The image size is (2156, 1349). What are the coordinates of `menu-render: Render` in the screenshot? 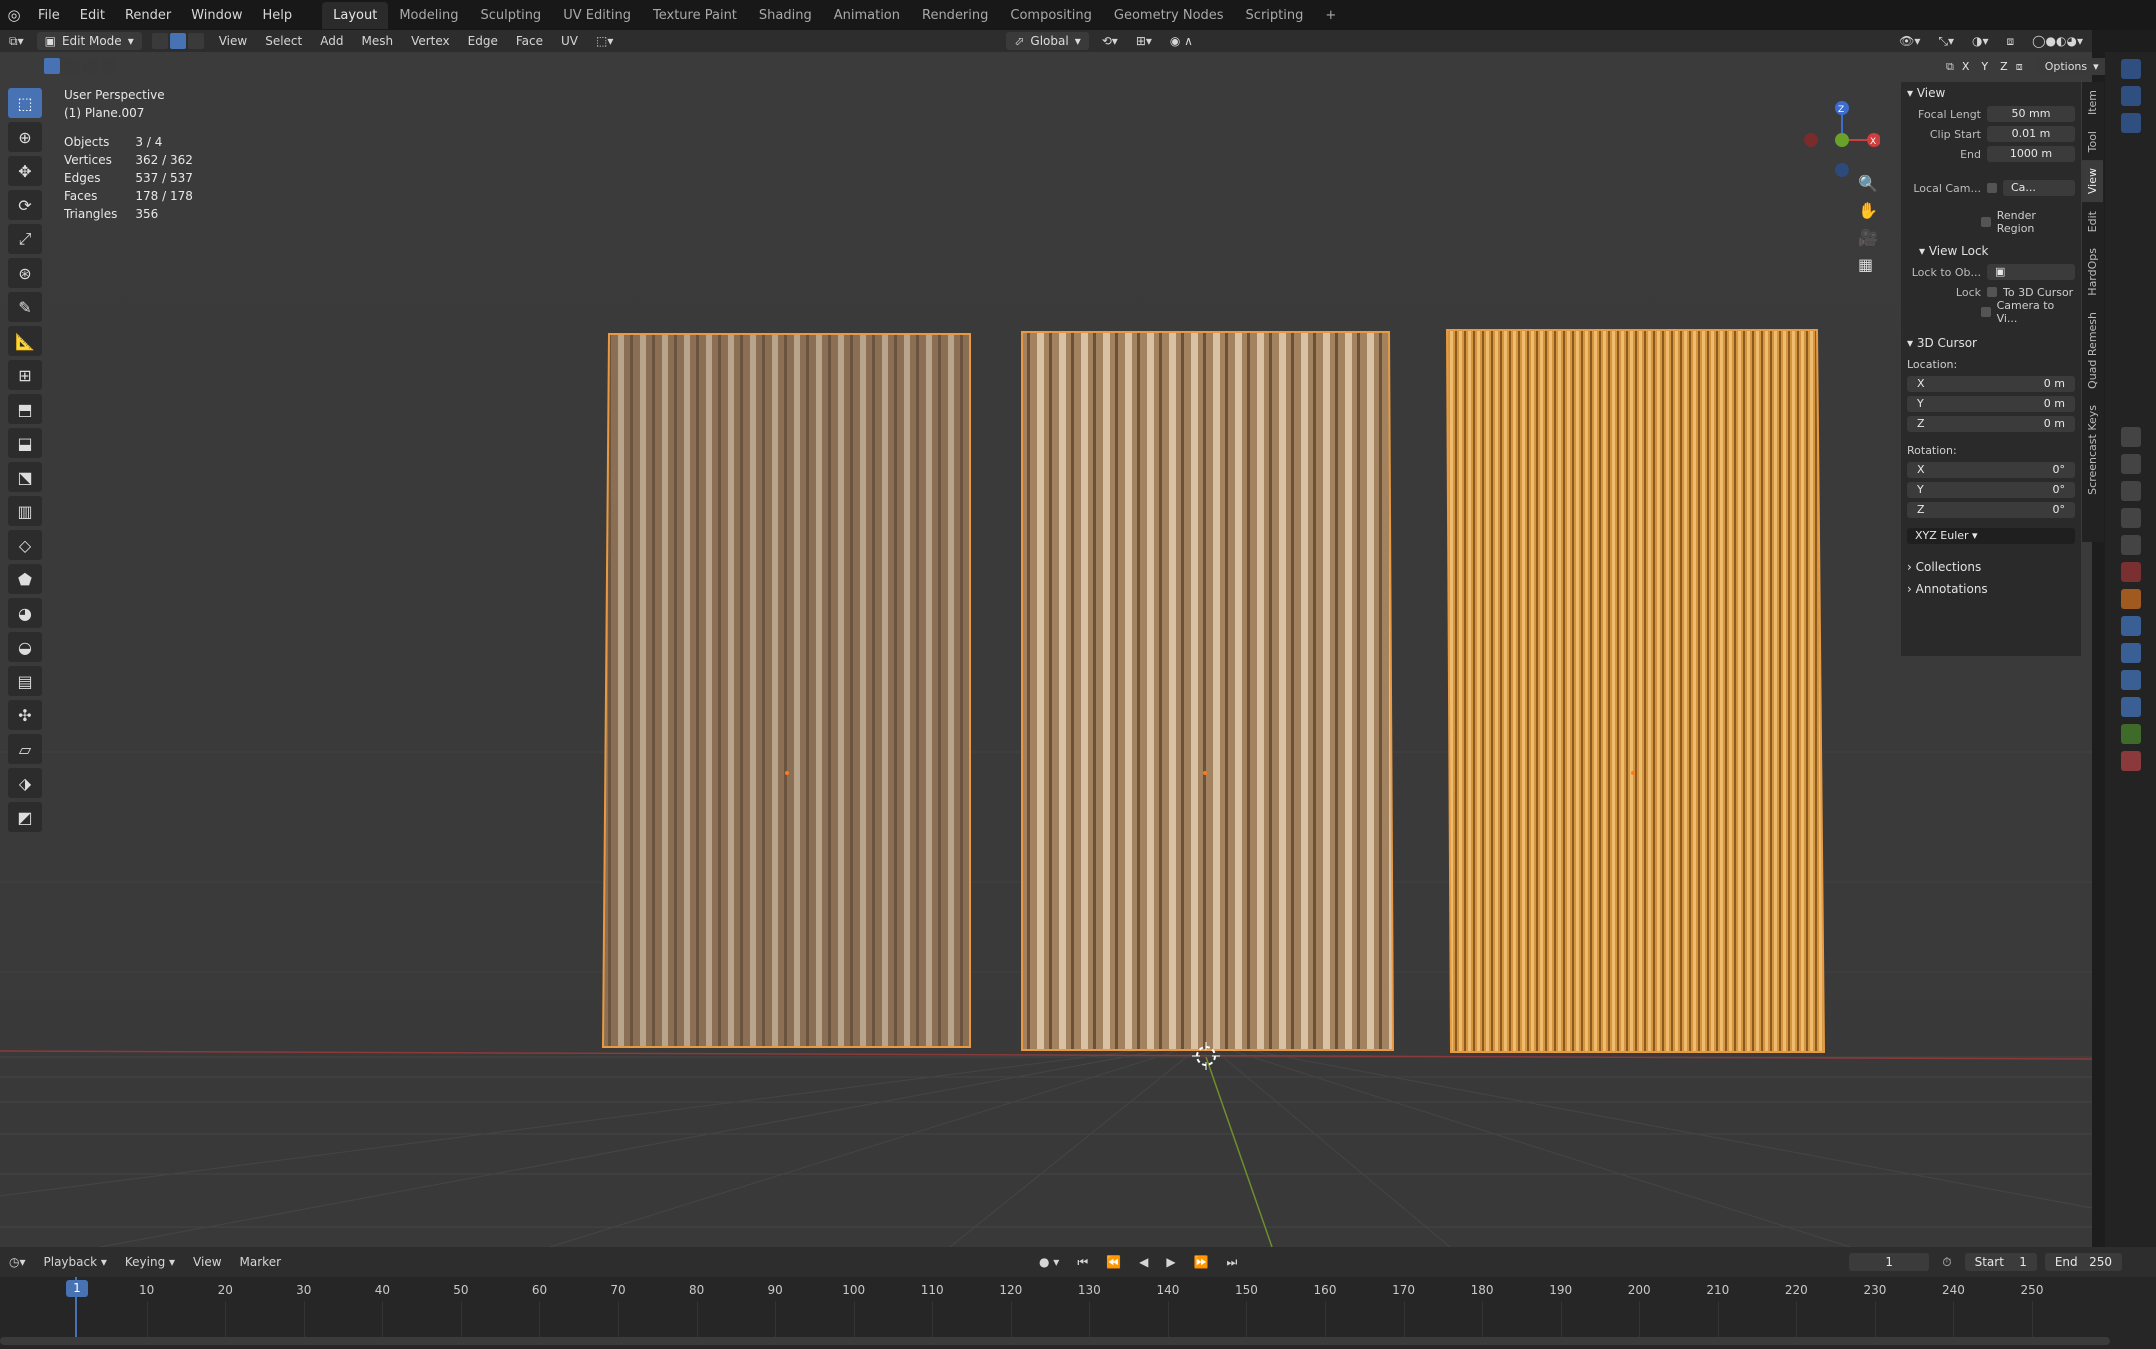 It's located at (148, 15).